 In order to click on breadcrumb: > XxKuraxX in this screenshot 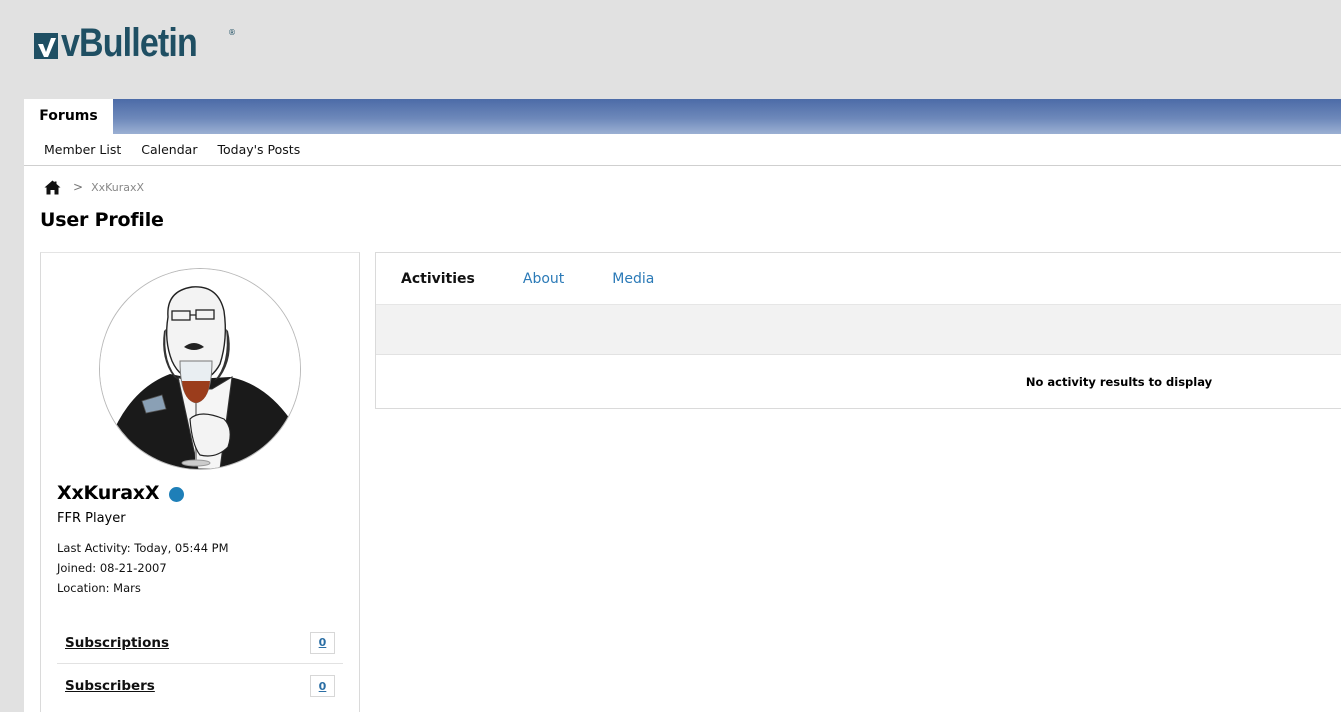, I will do `click(94, 187)`.